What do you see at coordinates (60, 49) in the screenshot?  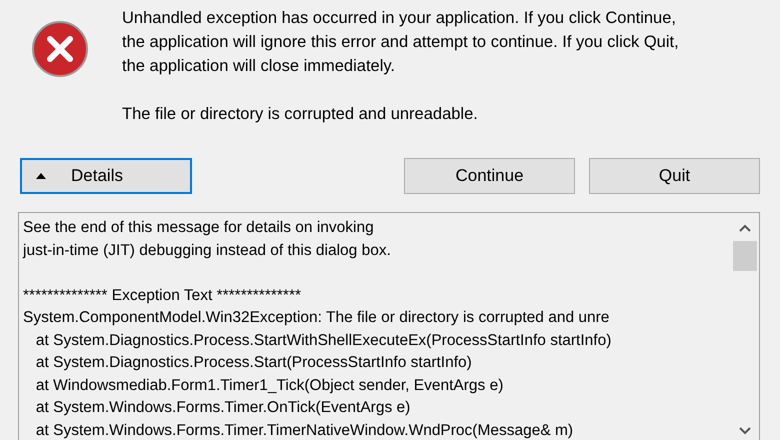 I see `error-icon` at bounding box center [60, 49].